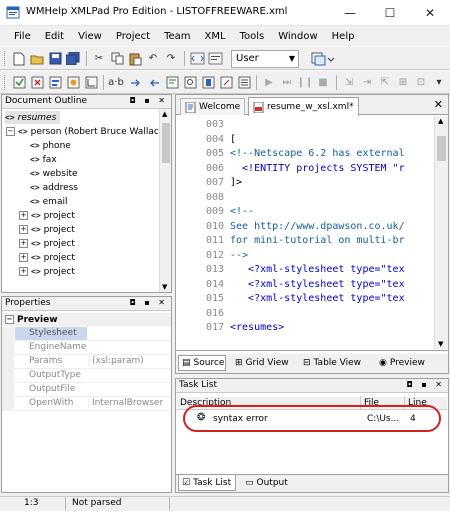 The height and width of the screenshot is (511, 450). What do you see at coordinates (349, 82) in the screenshot?
I see `step-into-icon: ⇲` at bounding box center [349, 82].